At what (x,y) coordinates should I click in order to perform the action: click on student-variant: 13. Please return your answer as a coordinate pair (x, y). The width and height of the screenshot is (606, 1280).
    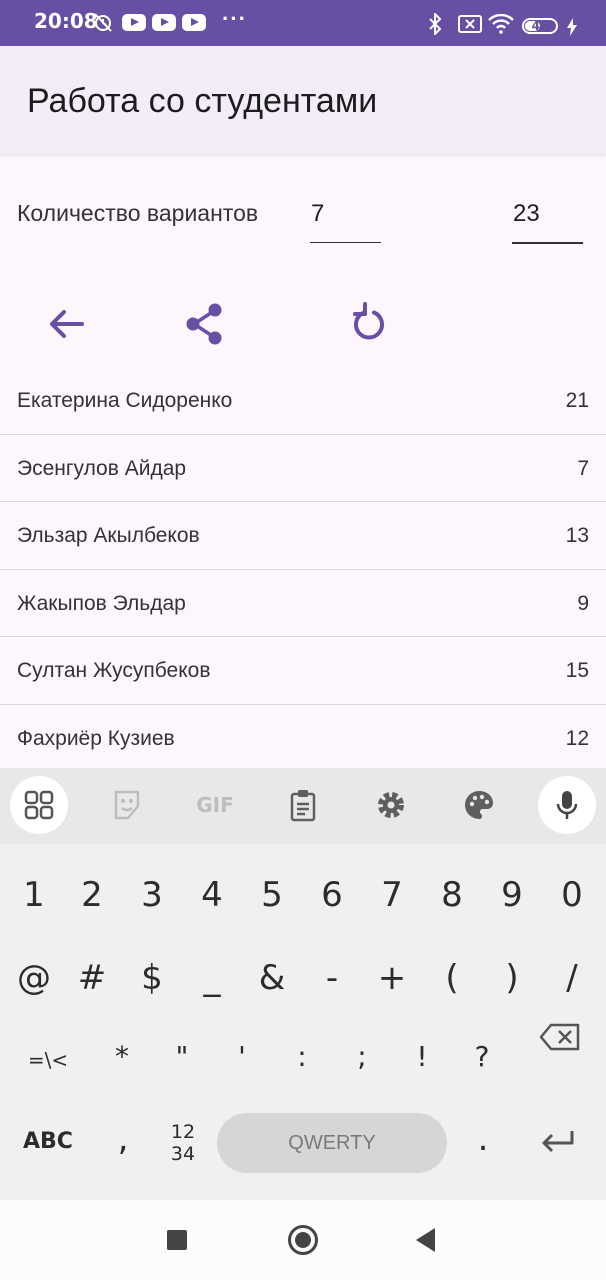
    Looking at the image, I should click on (577, 535).